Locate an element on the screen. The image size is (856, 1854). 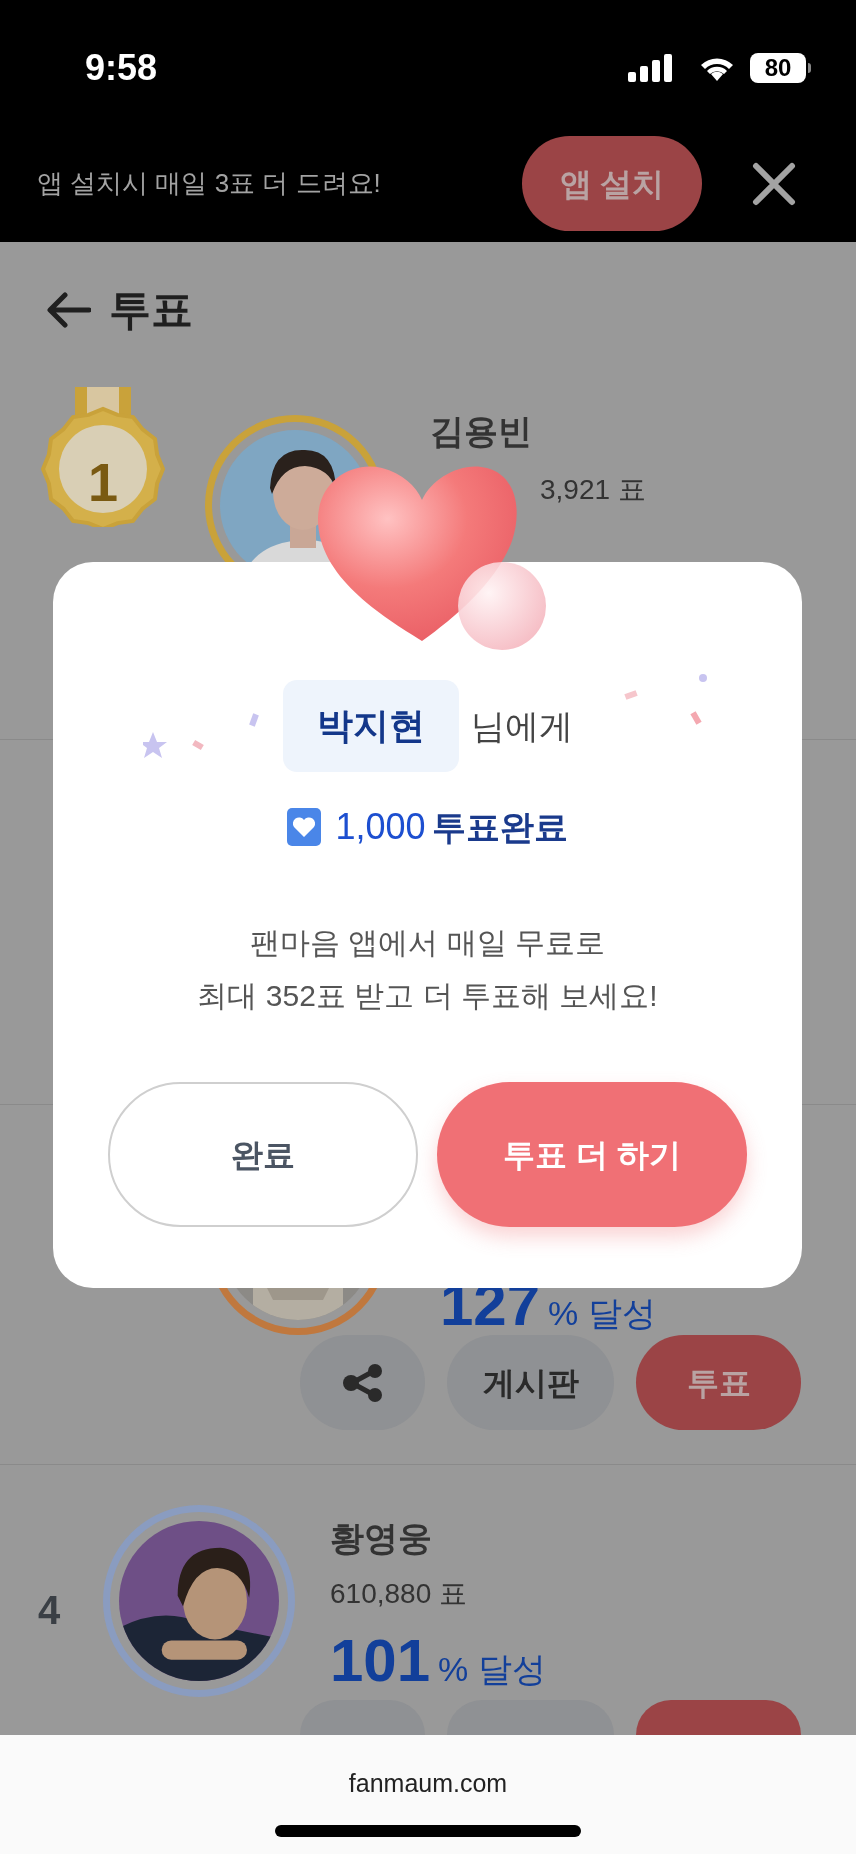
vote-status: 투표완료 is located at coordinates (499, 827).